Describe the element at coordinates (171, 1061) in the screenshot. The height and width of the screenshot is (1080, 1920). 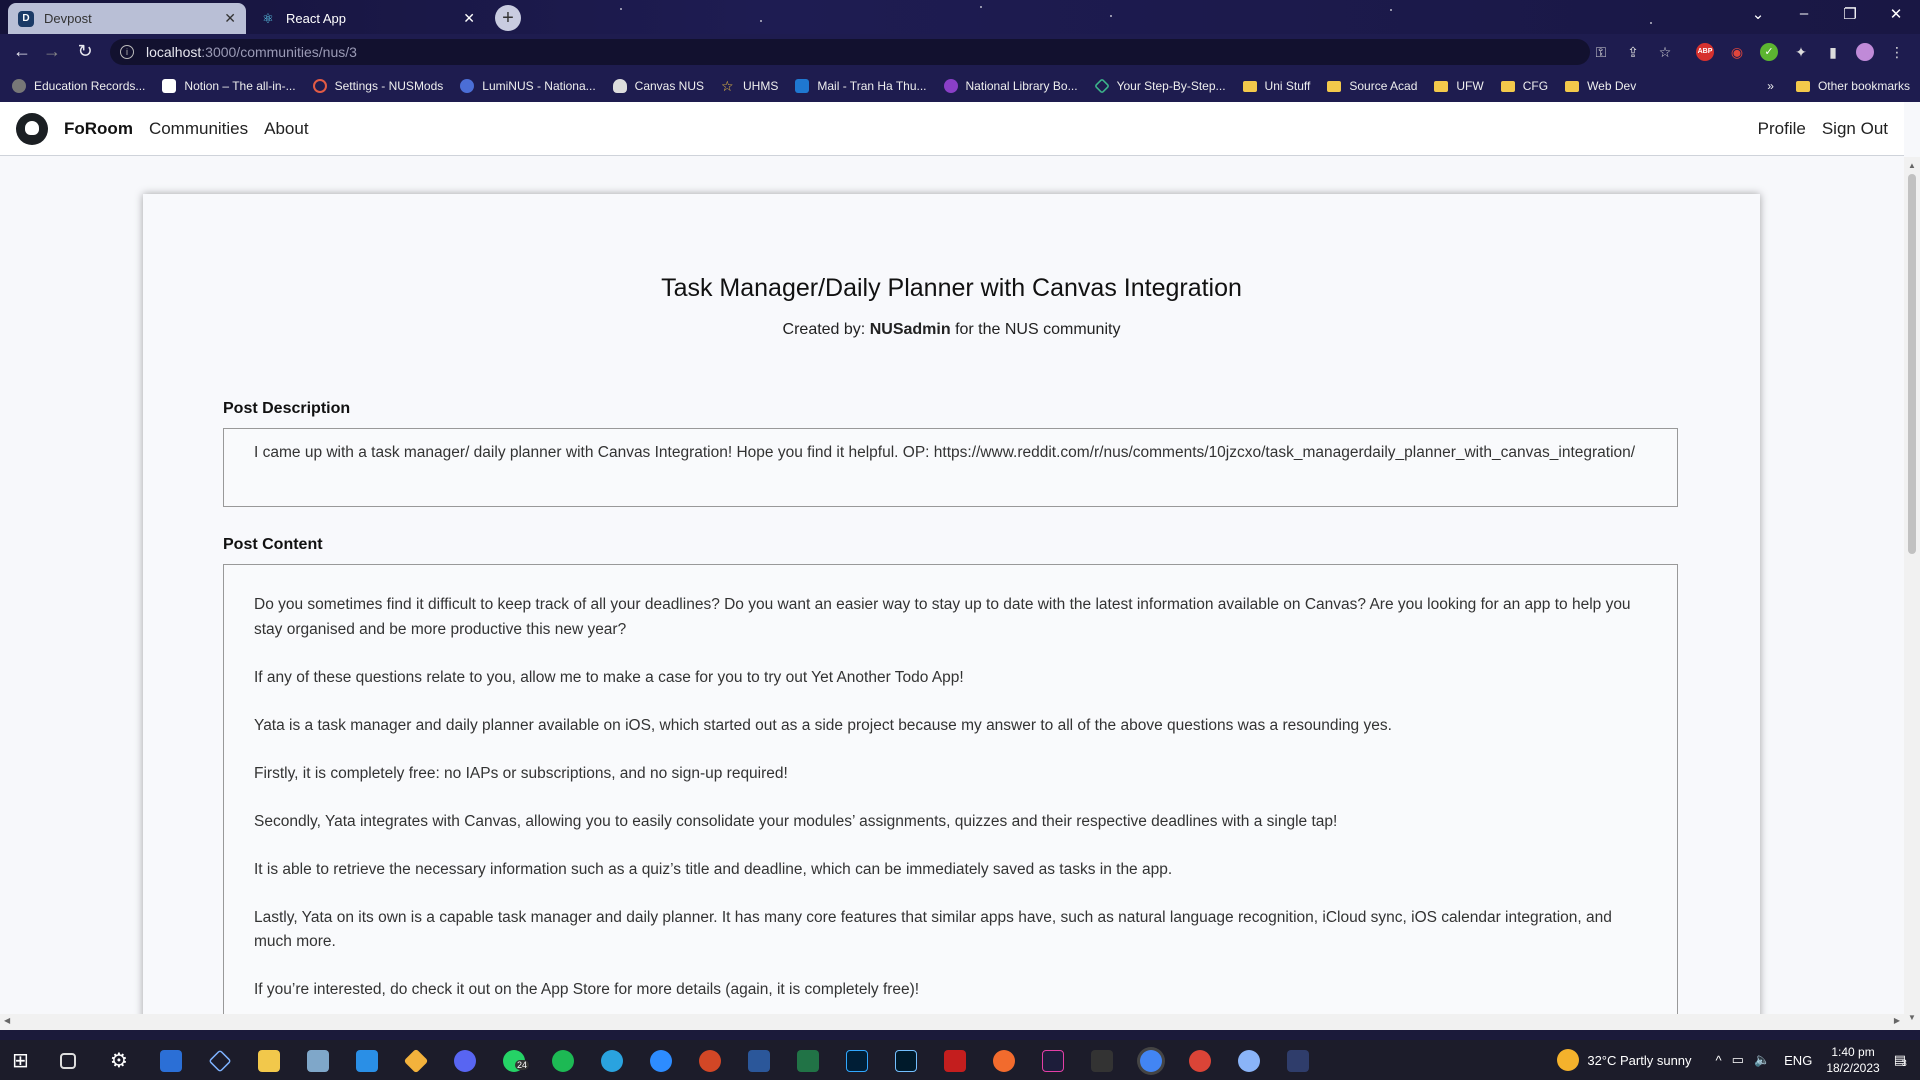
I see `store-icon` at that location.